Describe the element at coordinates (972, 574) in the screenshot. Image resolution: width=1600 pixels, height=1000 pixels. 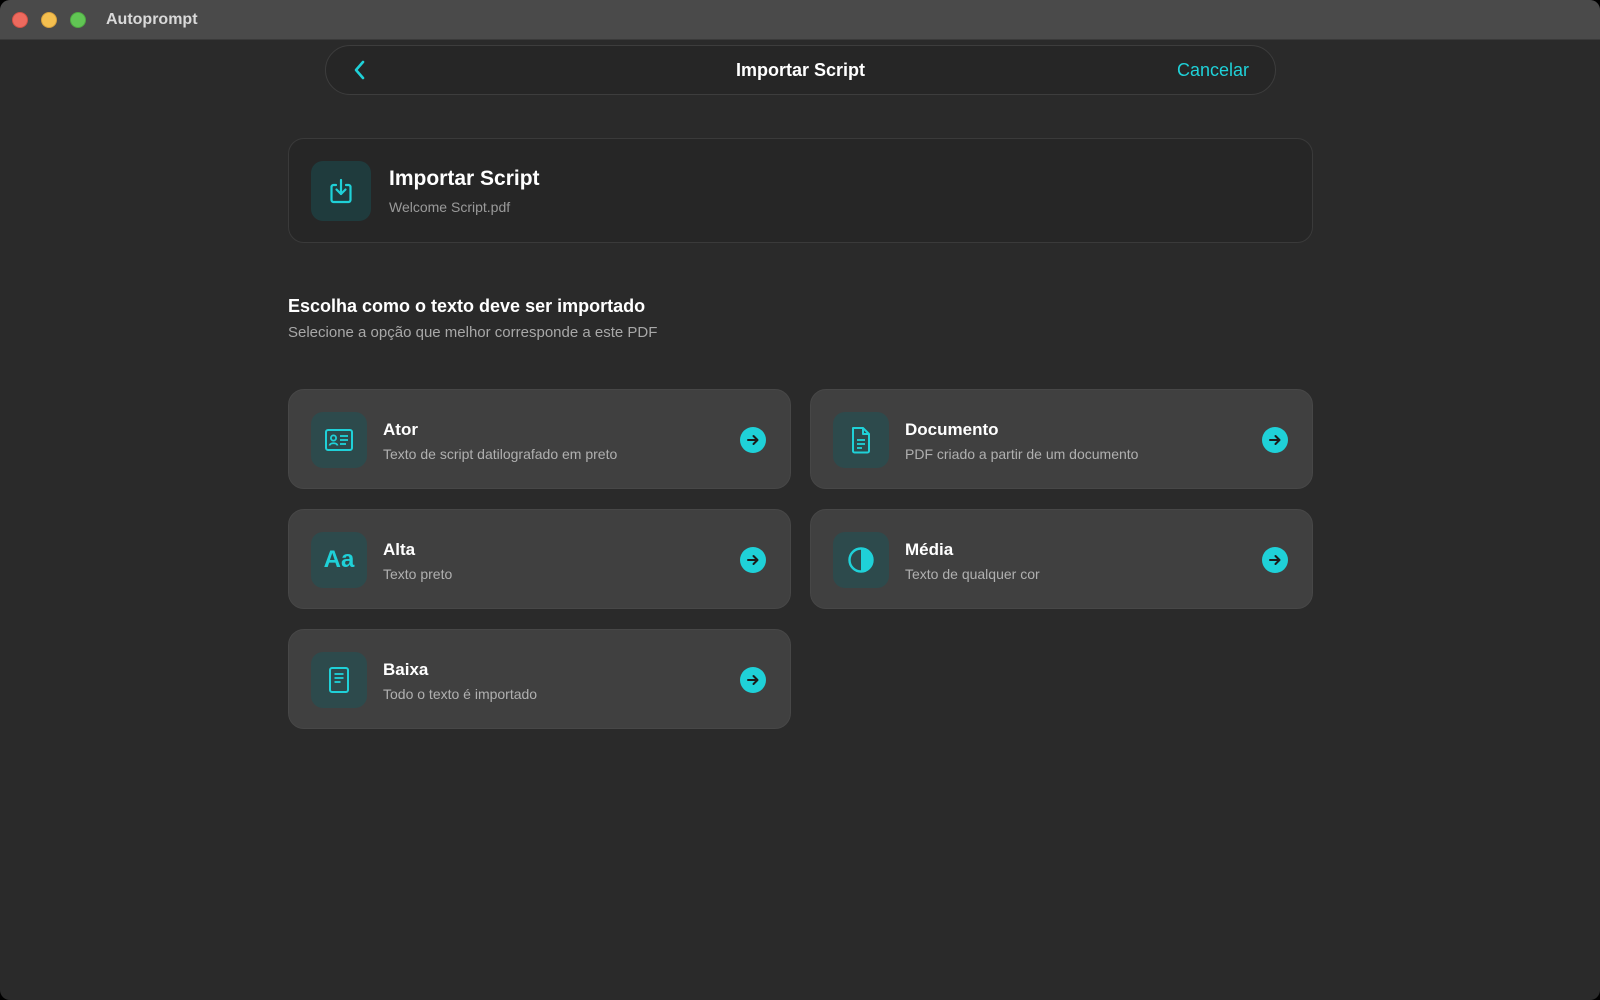
I see `option-subtitle: Texto de qualquer cor` at that location.